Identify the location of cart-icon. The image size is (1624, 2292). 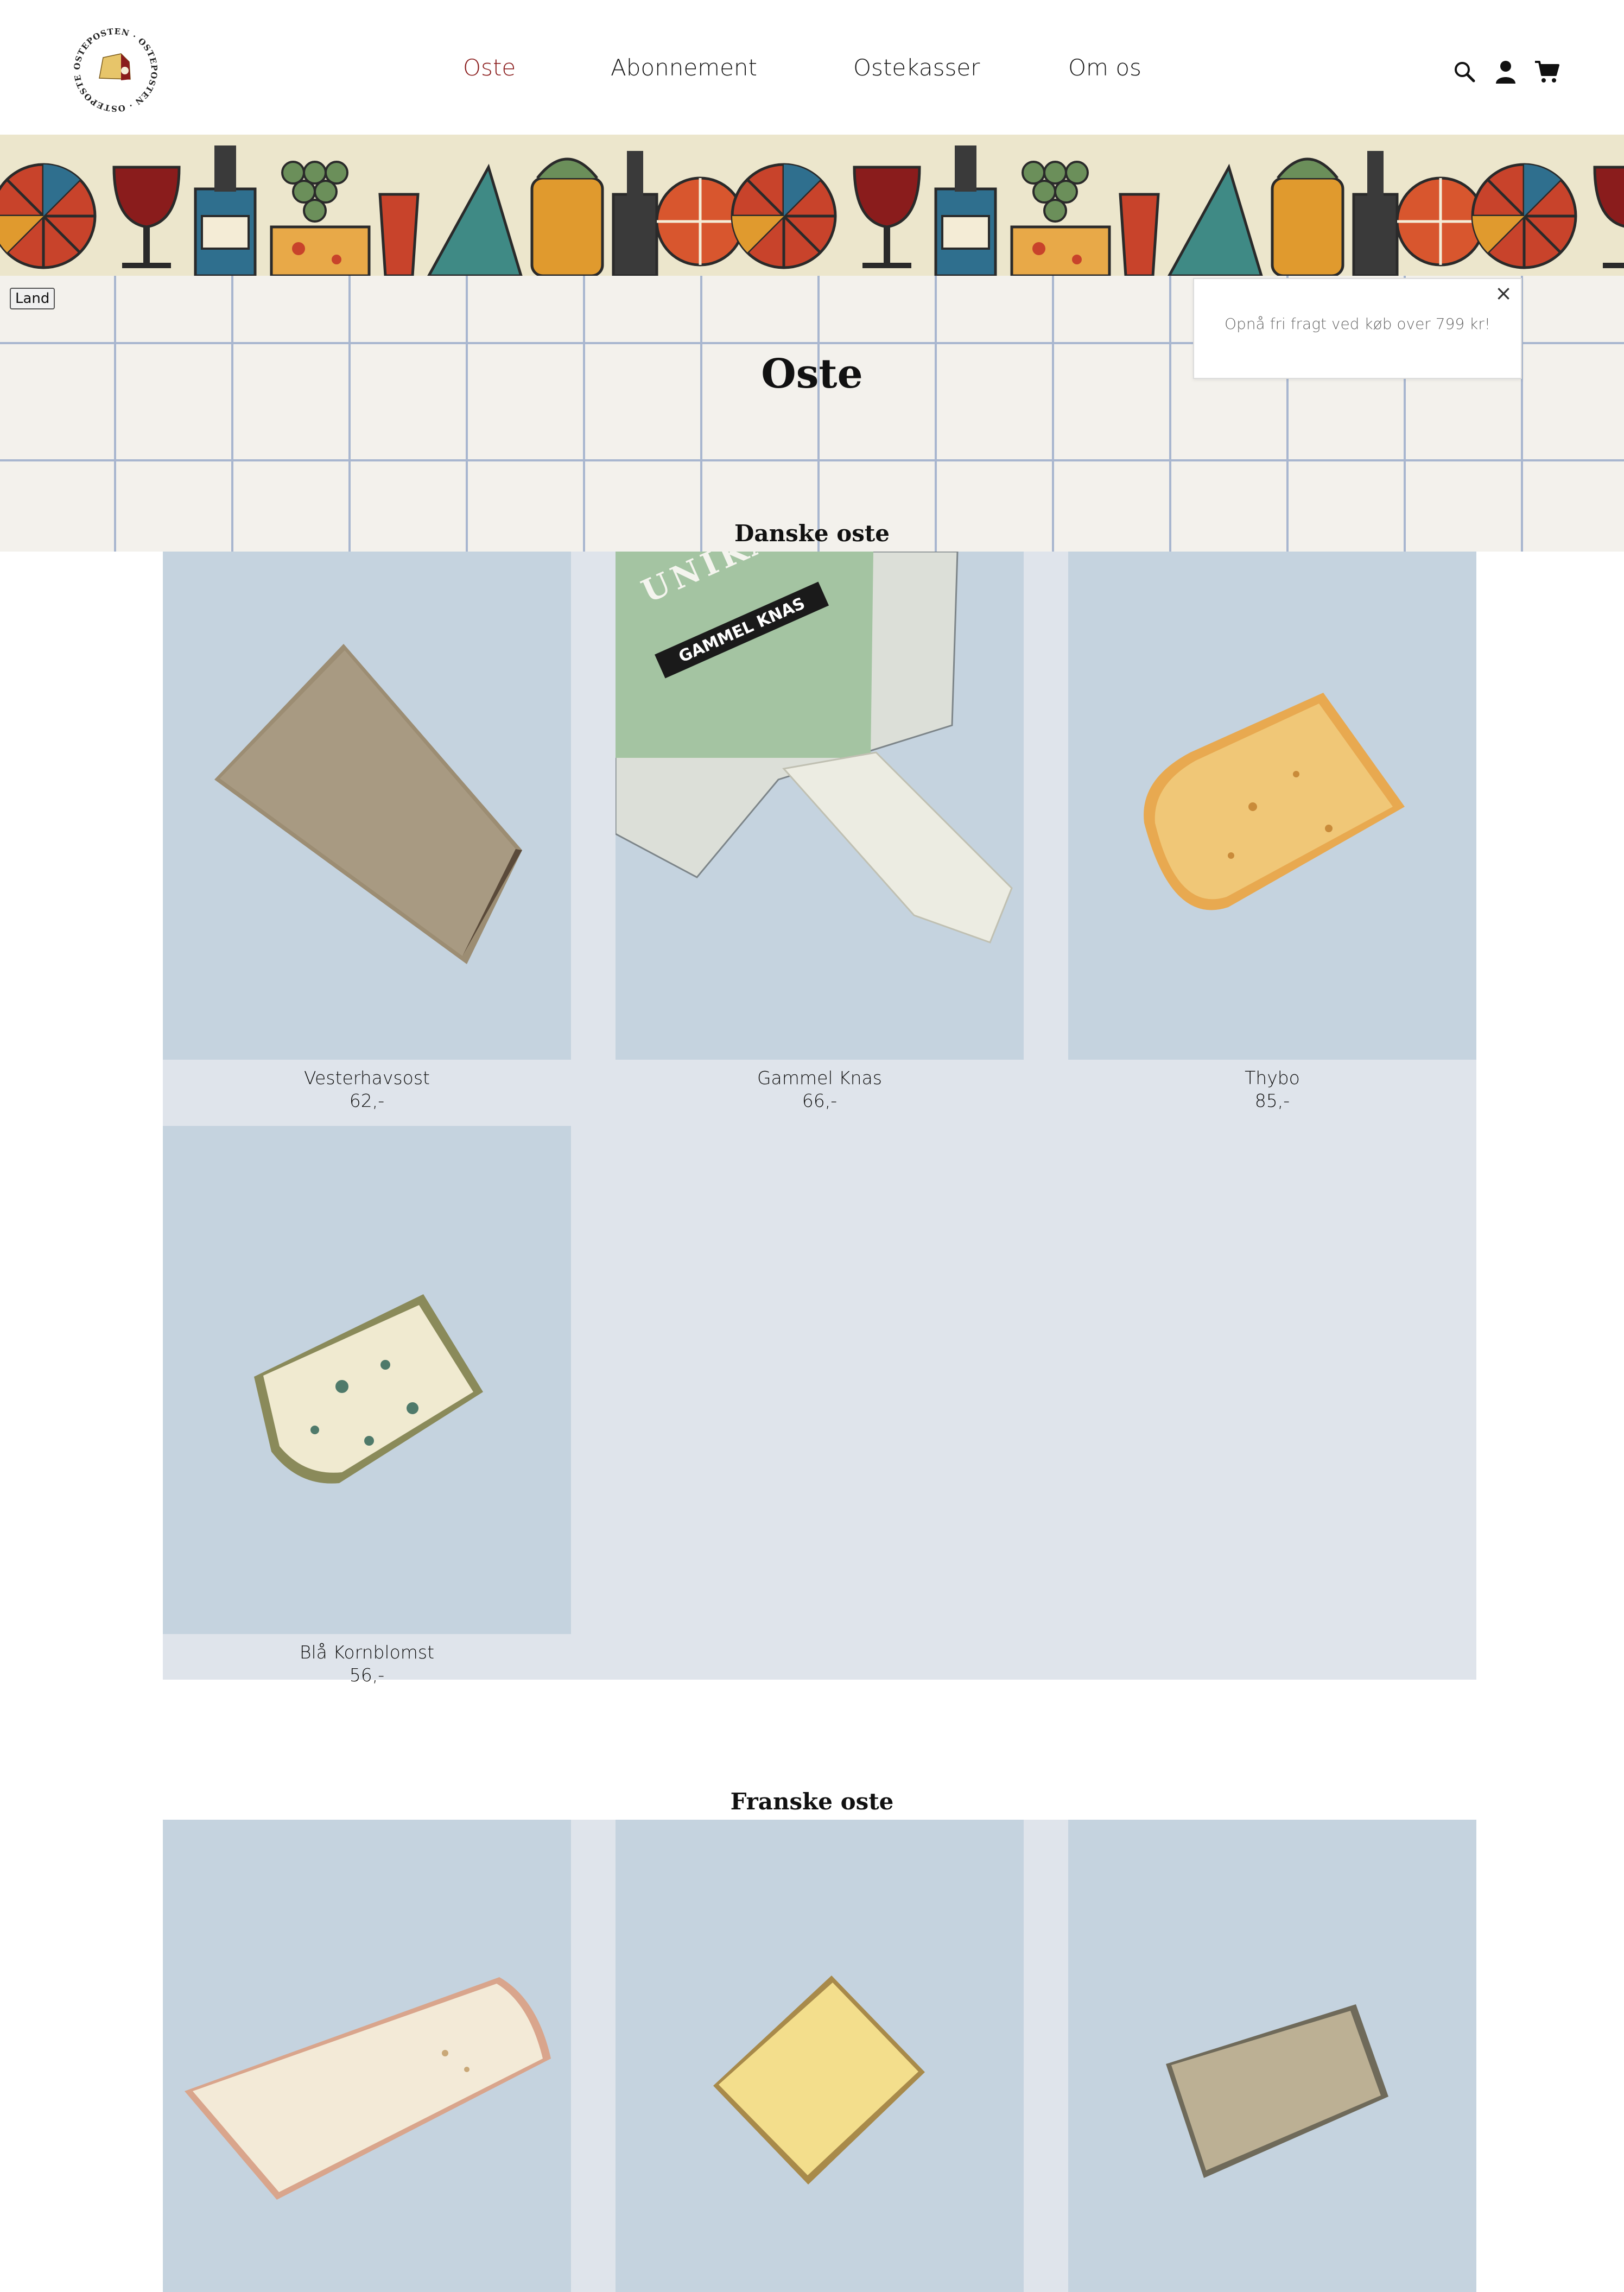
(1547, 72).